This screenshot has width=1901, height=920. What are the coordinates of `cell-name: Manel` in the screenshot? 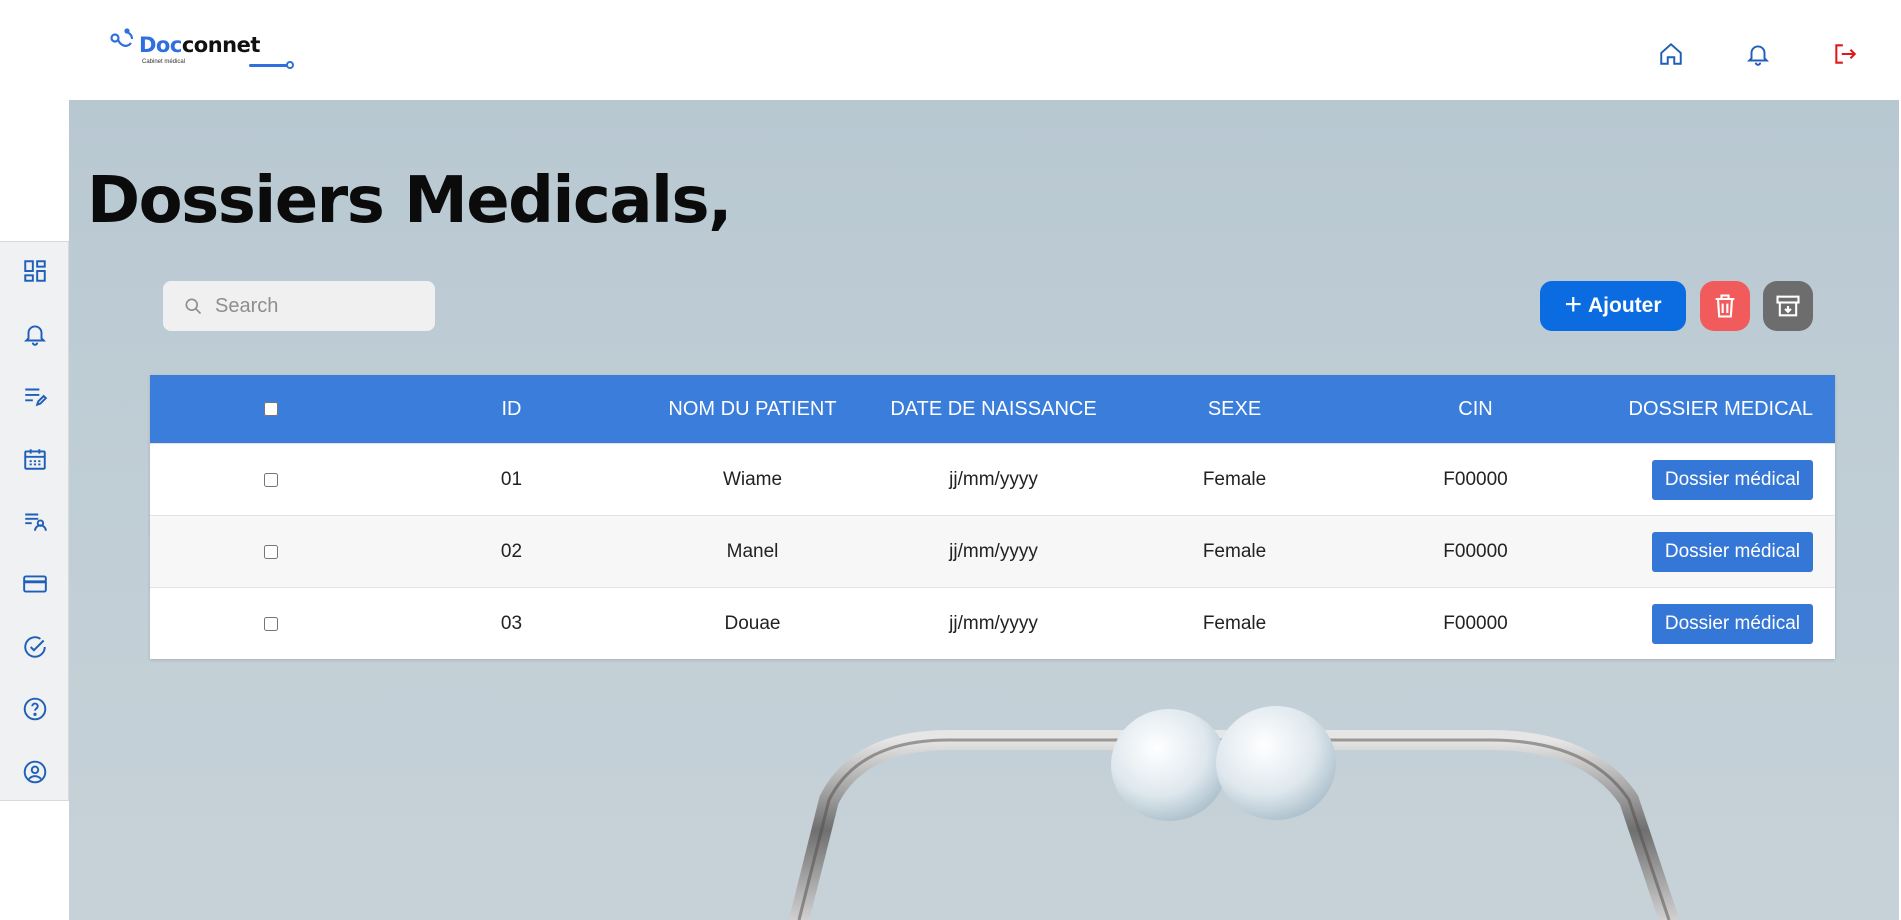 It's located at (752, 551).